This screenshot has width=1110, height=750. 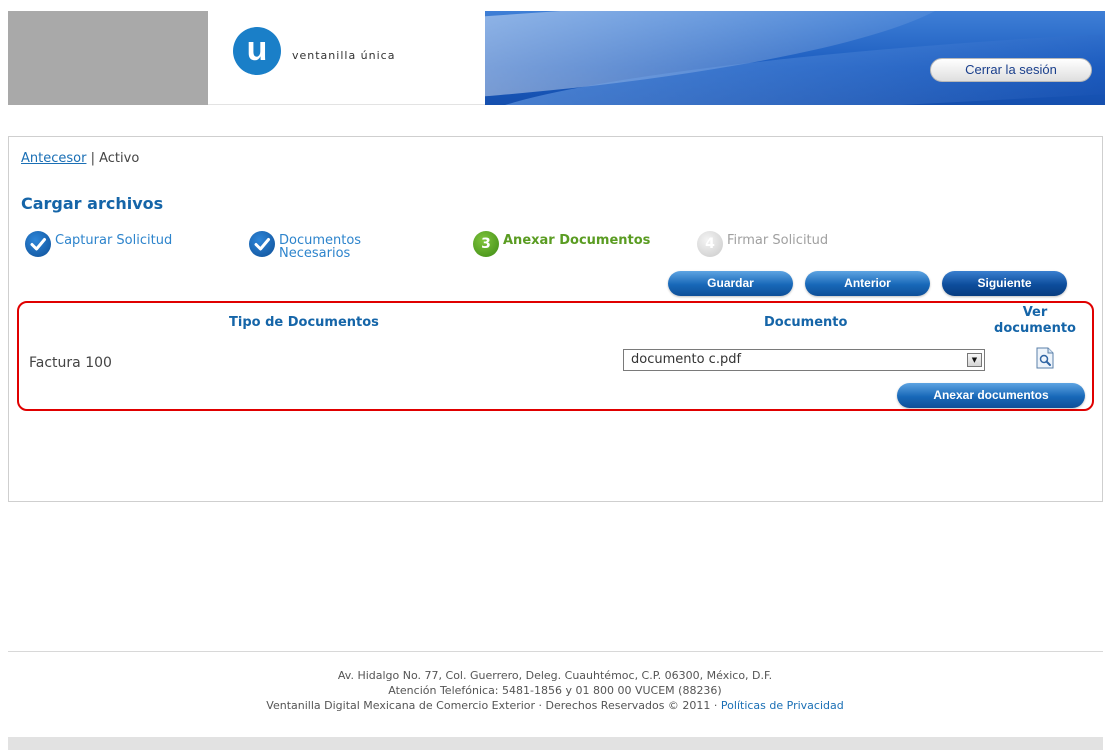 What do you see at coordinates (778, 240) in the screenshot?
I see `step-label: Firmar Solicitud` at bounding box center [778, 240].